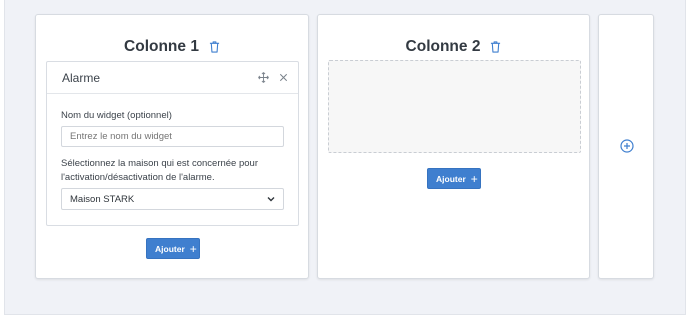 The image size is (690, 323). Describe the element at coordinates (454, 106) in the screenshot. I see `widget-drop-zone` at that location.